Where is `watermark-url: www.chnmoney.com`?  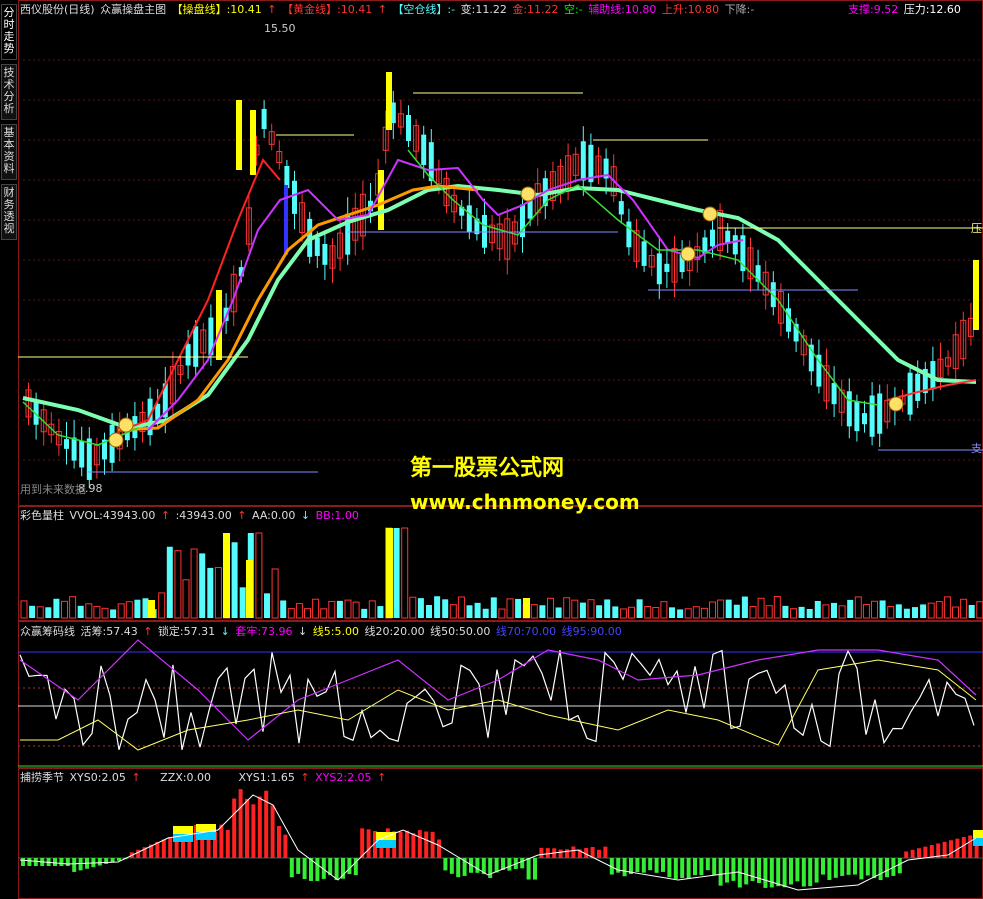 watermark-url: www.chnmoney.com is located at coordinates (525, 502).